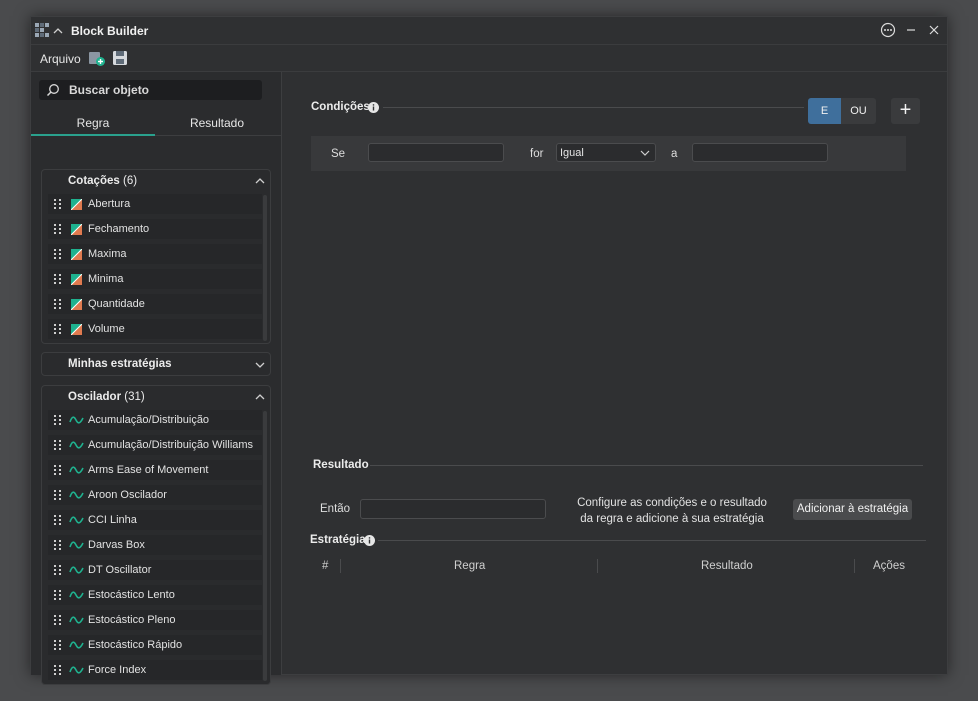 The height and width of the screenshot is (701, 978). What do you see at coordinates (155, 420) in the screenshot?
I see `list-item: Acumulação/Distribuição` at bounding box center [155, 420].